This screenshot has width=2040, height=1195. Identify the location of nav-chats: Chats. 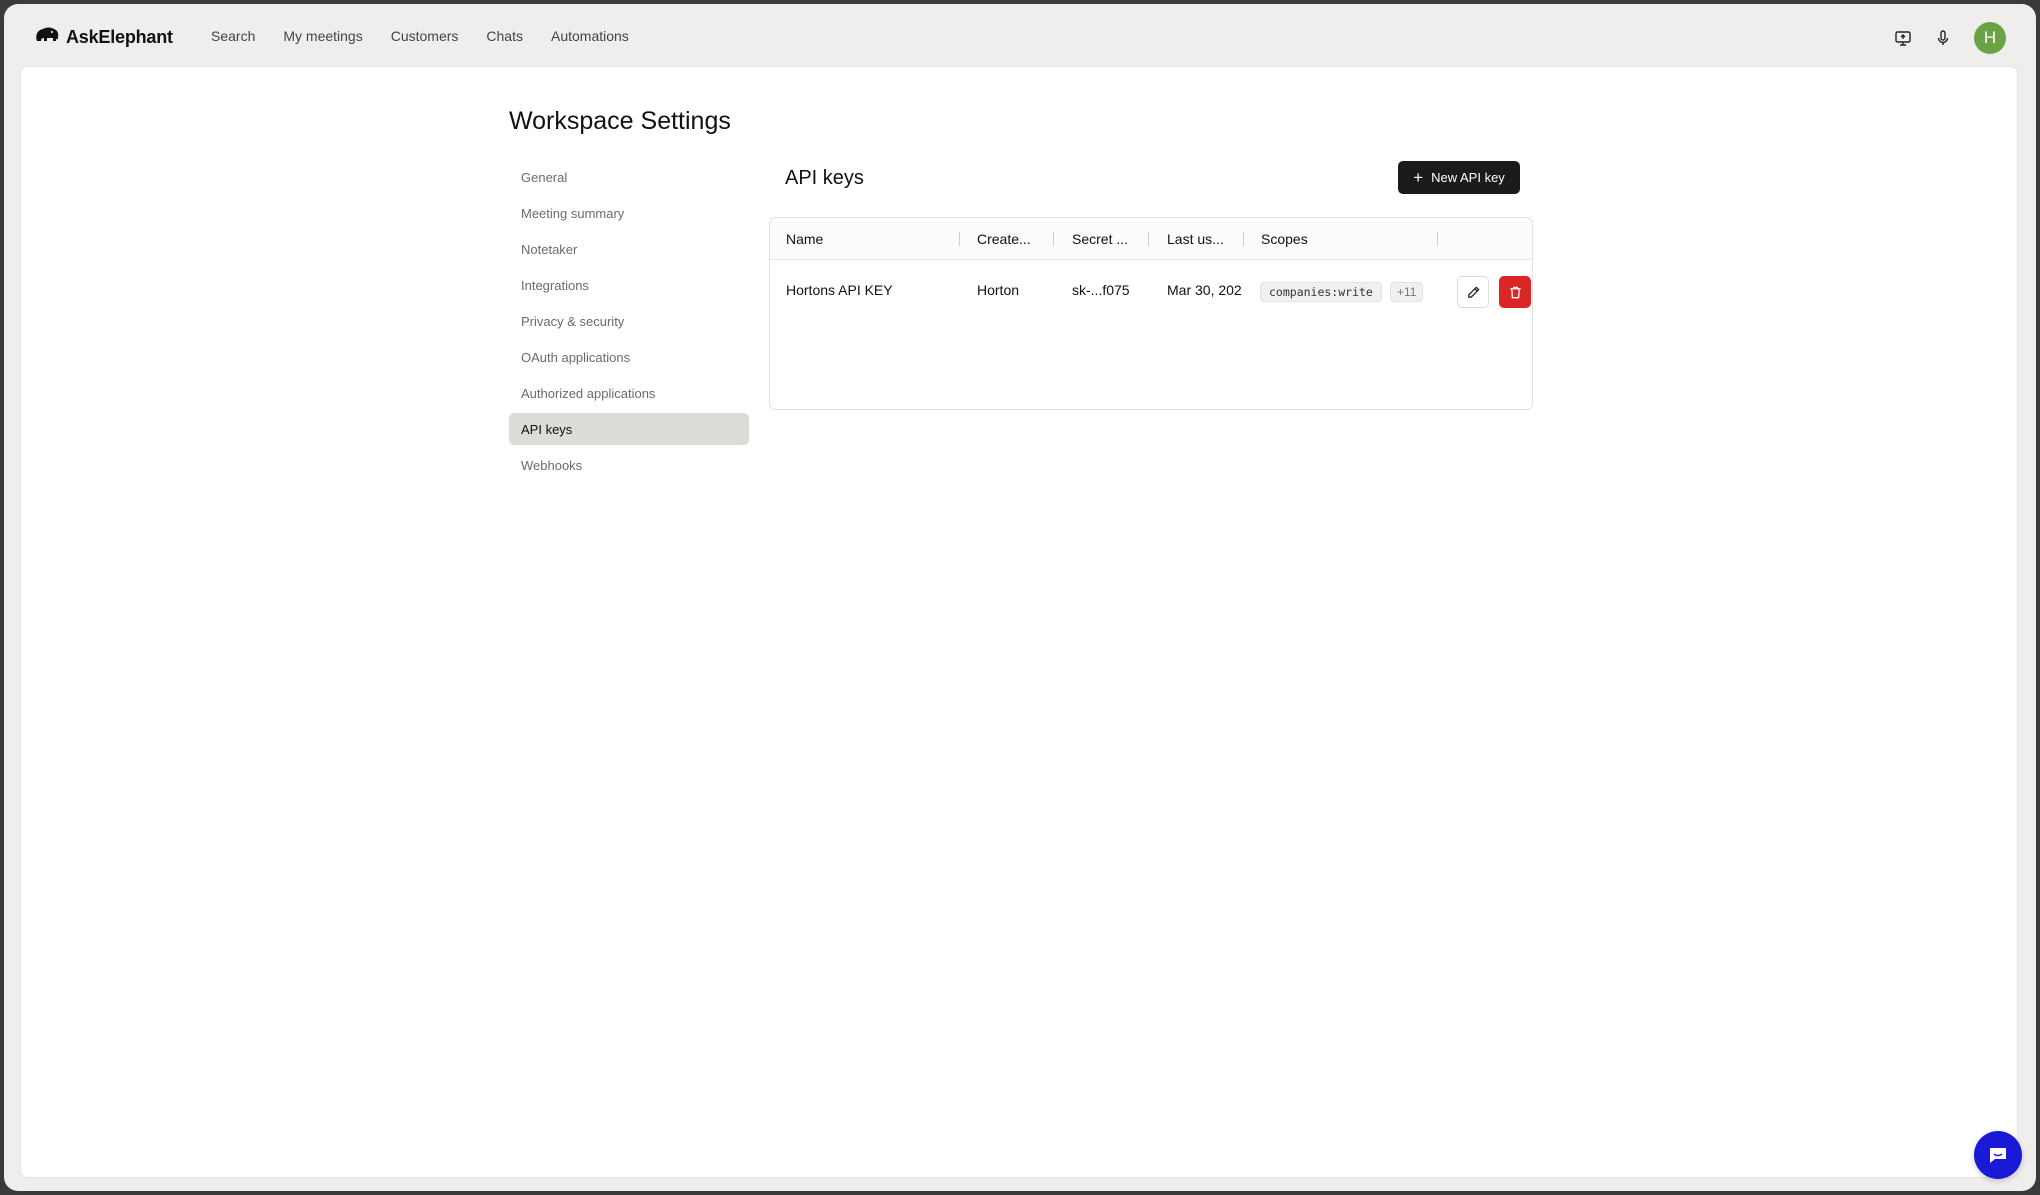
(504, 36).